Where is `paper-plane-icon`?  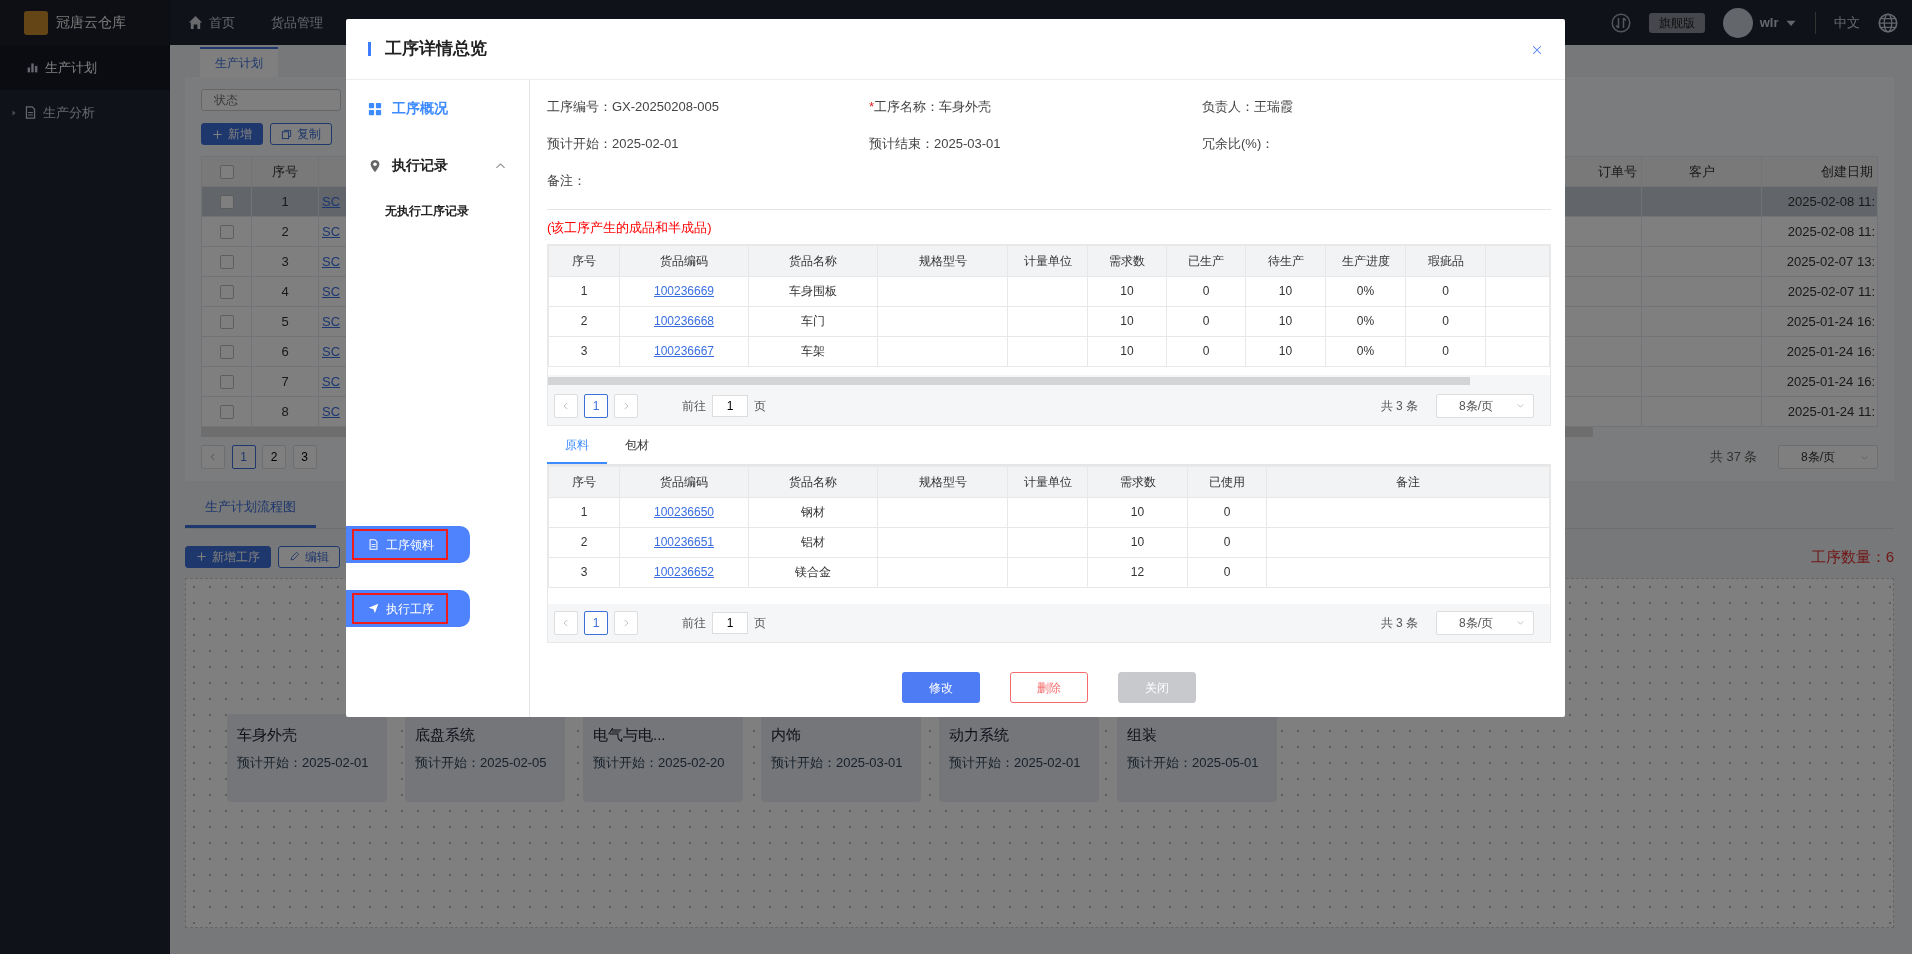
paper-plane-icon is located at coordinates (373, 608).